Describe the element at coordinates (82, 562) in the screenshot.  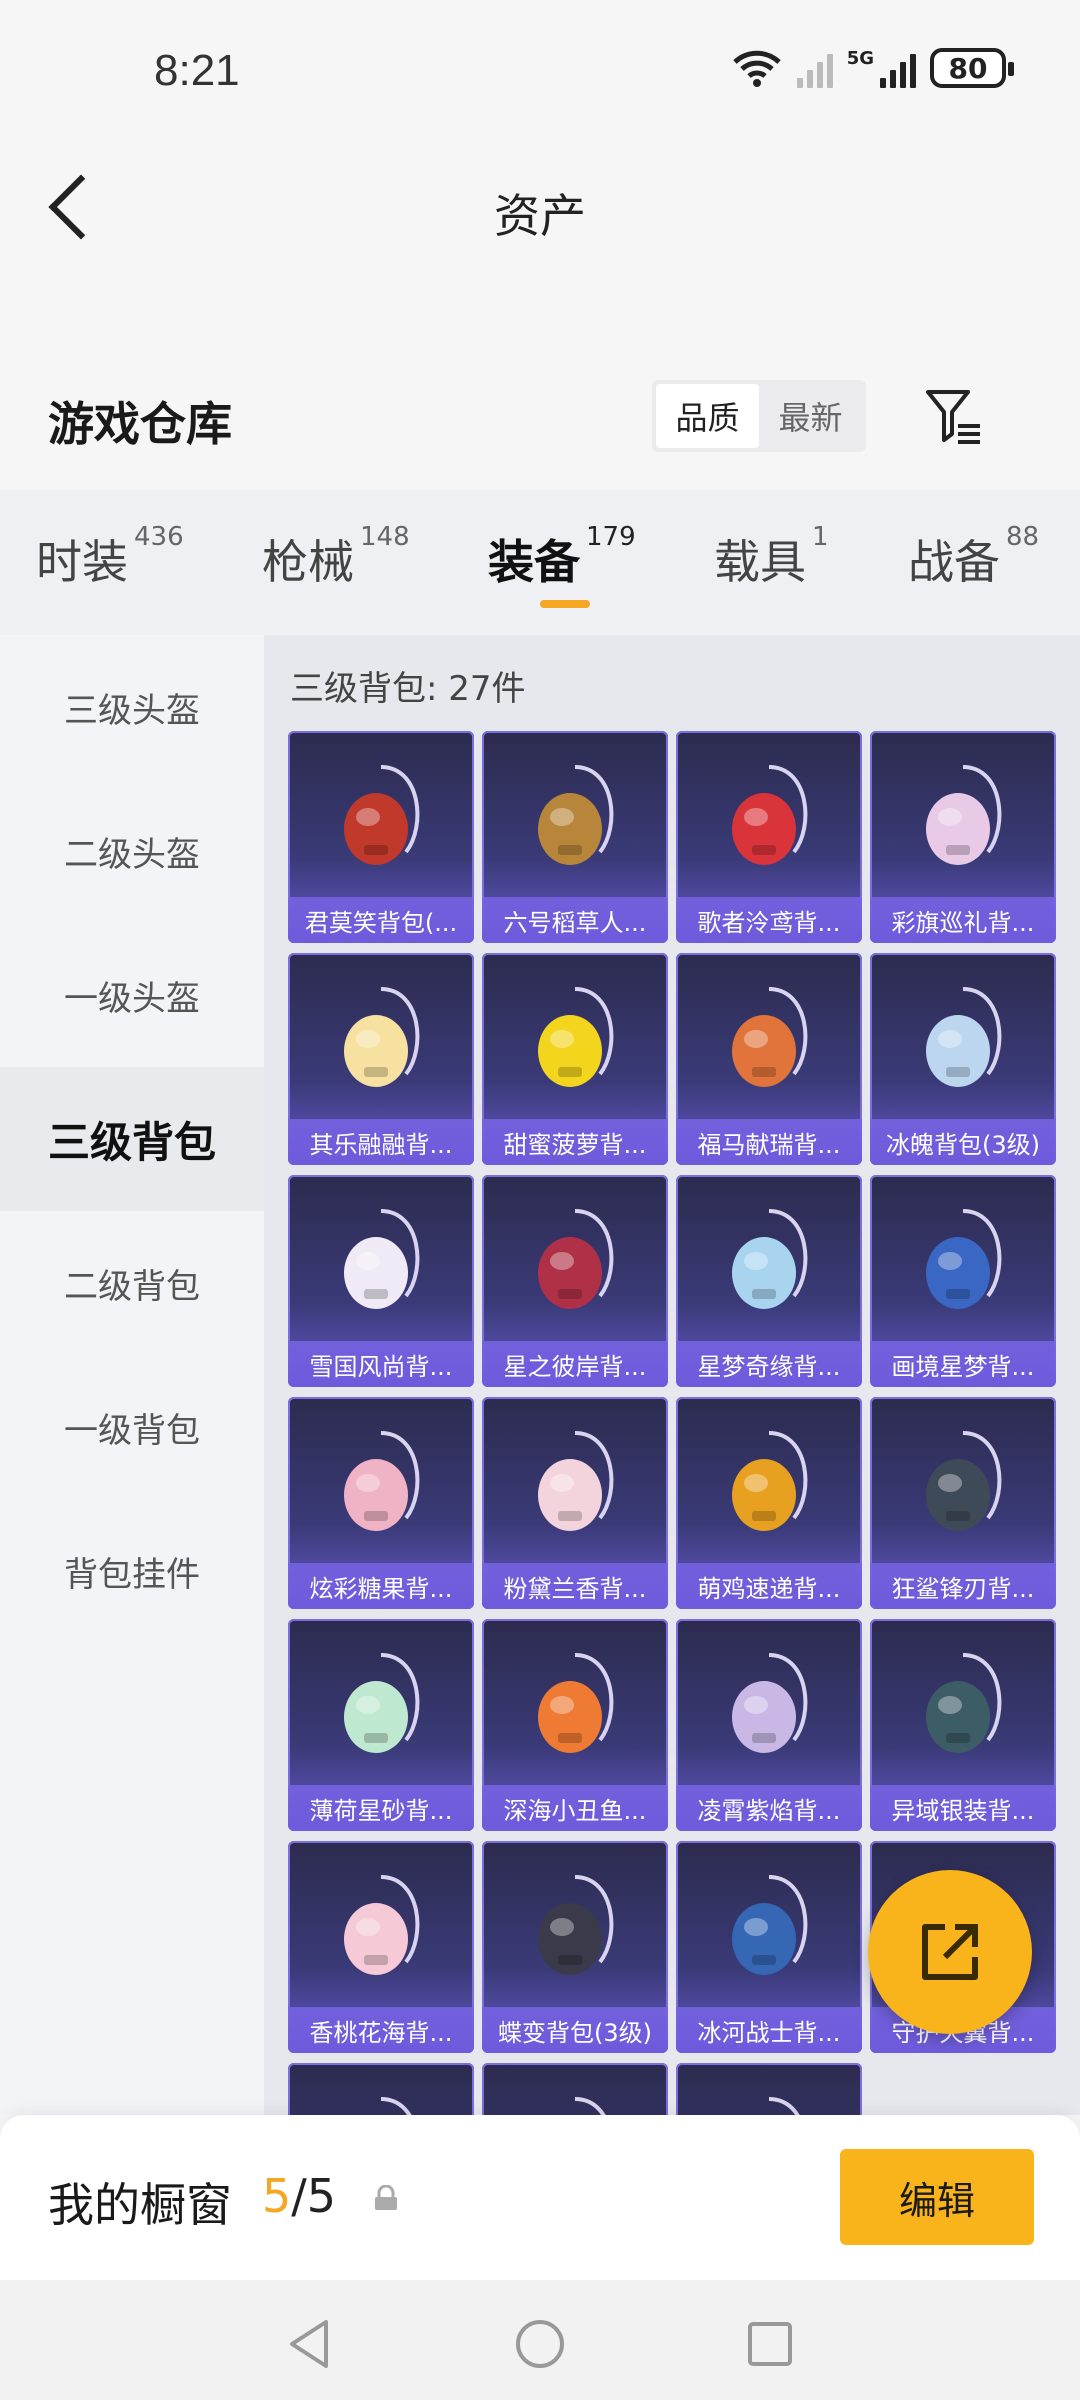
I see `tab-label: 时装` at that location.